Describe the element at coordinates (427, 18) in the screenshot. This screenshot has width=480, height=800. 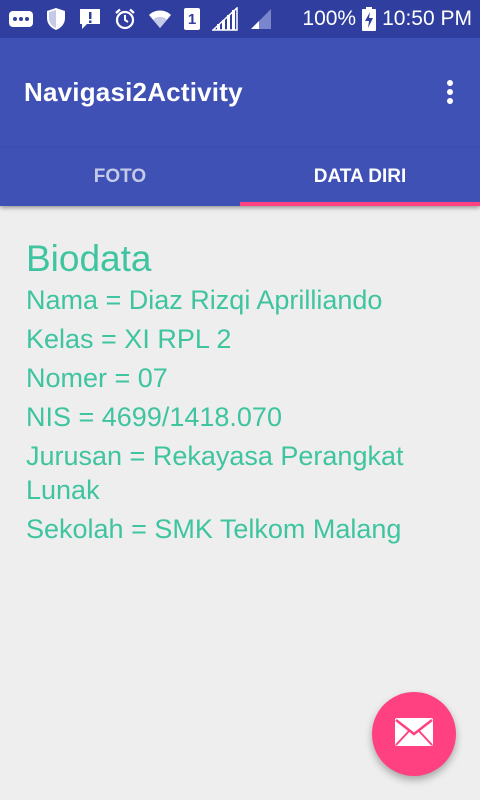
I see `clock: 10:50 PM` at that location.